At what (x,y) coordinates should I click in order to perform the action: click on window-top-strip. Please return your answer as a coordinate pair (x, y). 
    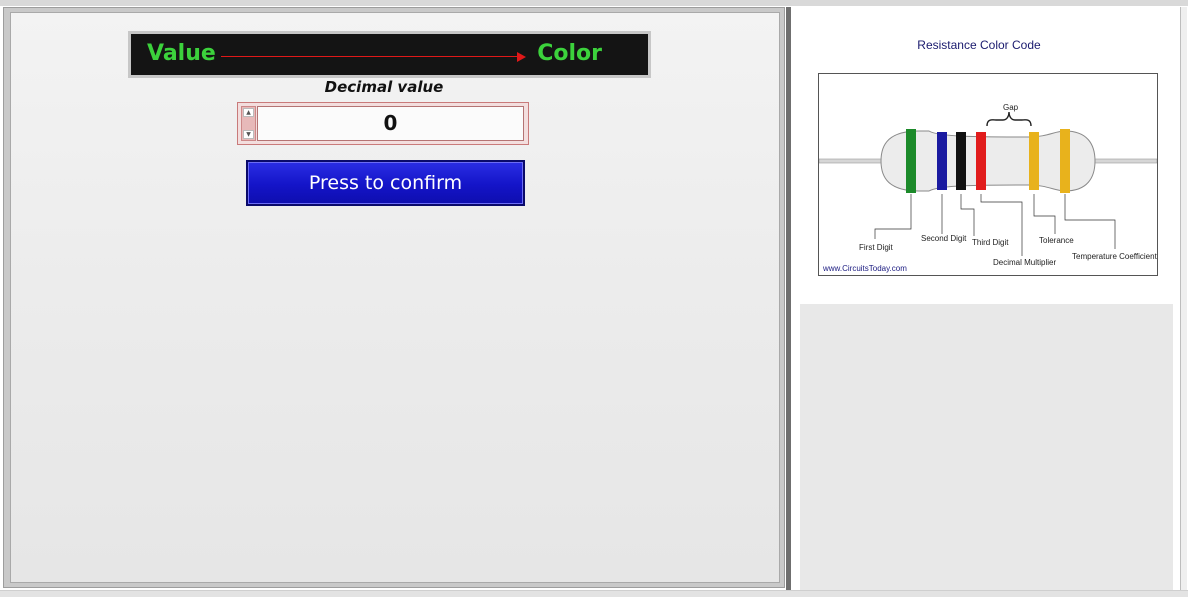
    Looking at the image, I should click on (594, 3).